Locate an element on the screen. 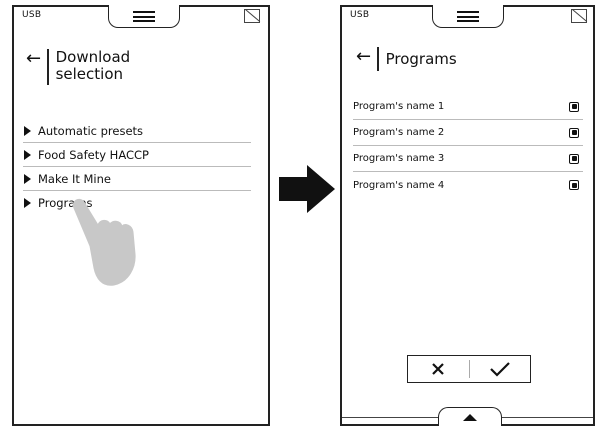 Image resolution: width=598 pixels, height=429 pixels. list-item-label: Make It Mine is located at coordinates (74, 178).